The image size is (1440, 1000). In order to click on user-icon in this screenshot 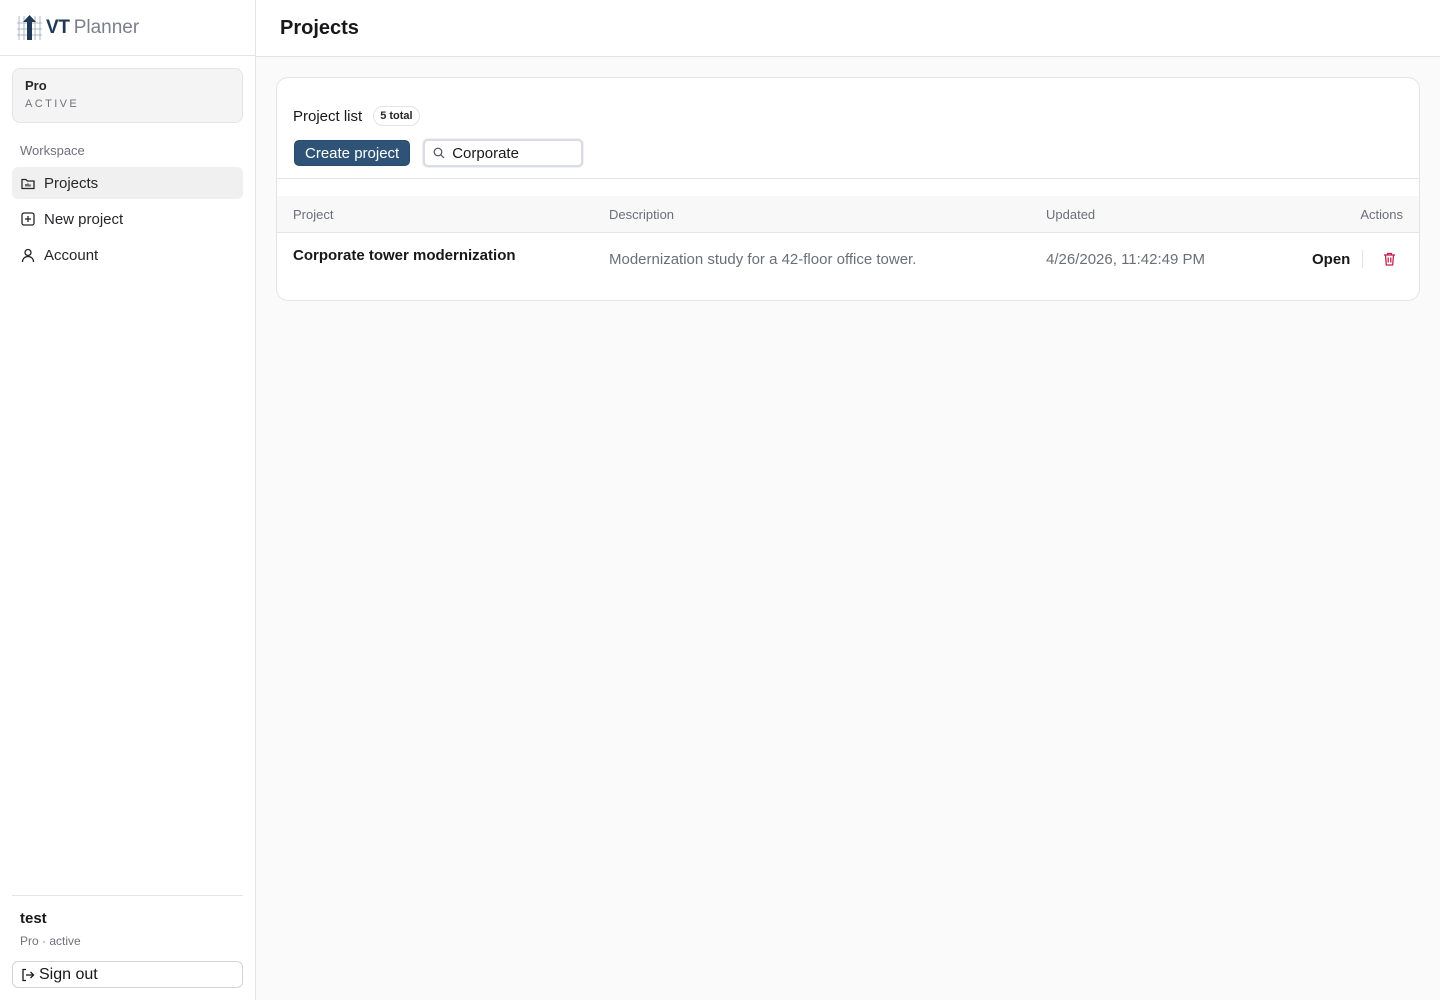, I will do `click(28, 255)`.